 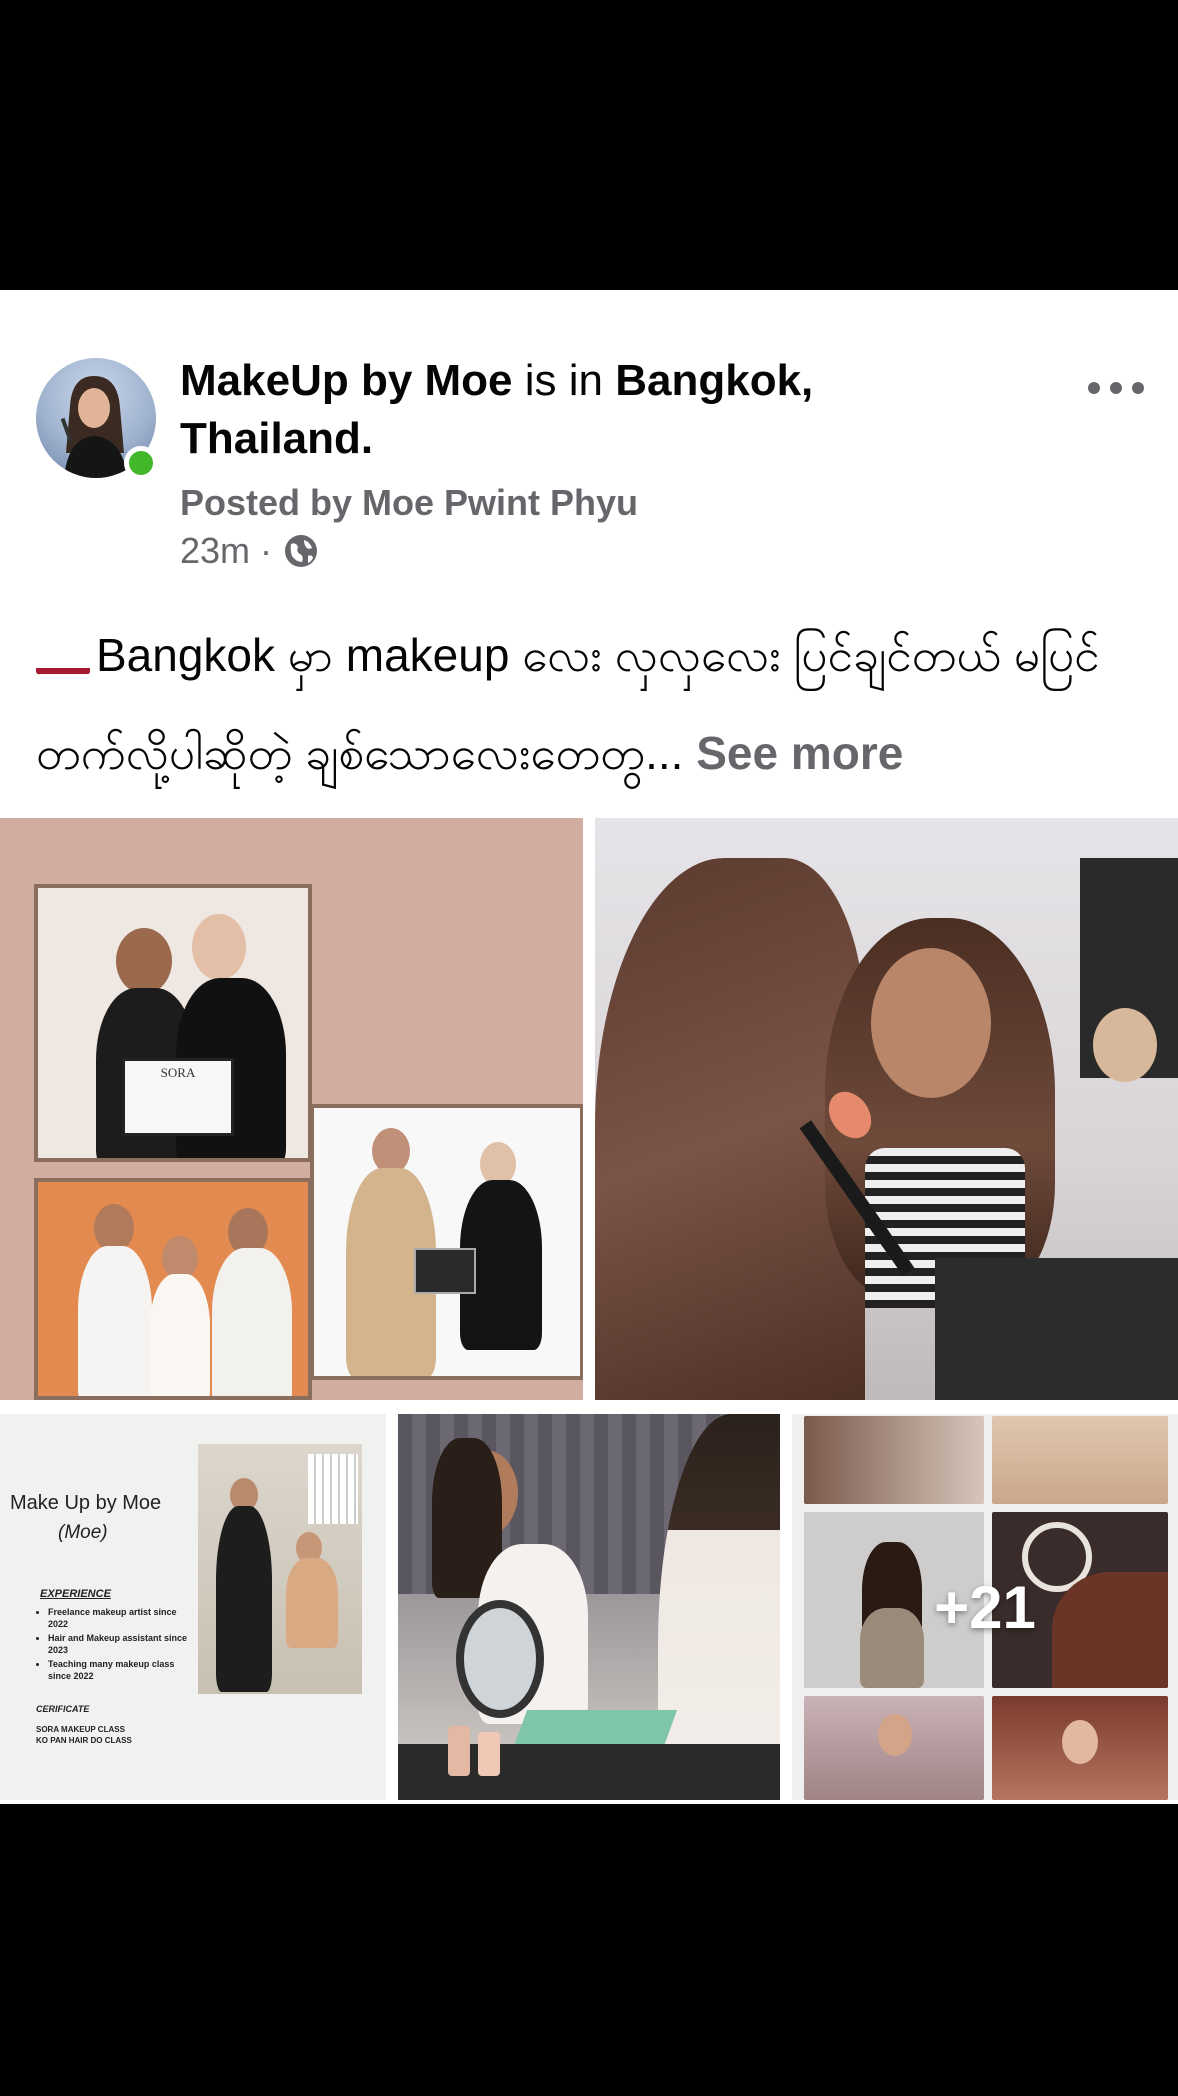 What do you see at coordinates (301, 551) in the screenshot?
I see `globe-icon` at bounding box center [301, 551].